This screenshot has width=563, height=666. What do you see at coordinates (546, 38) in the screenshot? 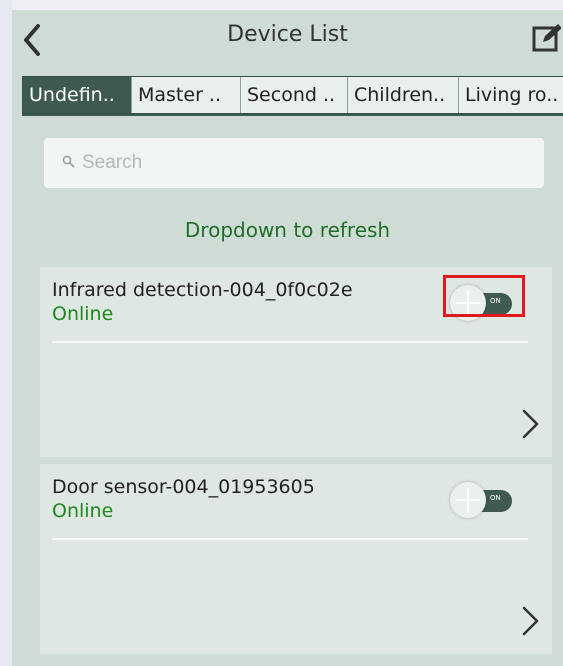
I see `edit-icon` at bounding box center [546, 38].